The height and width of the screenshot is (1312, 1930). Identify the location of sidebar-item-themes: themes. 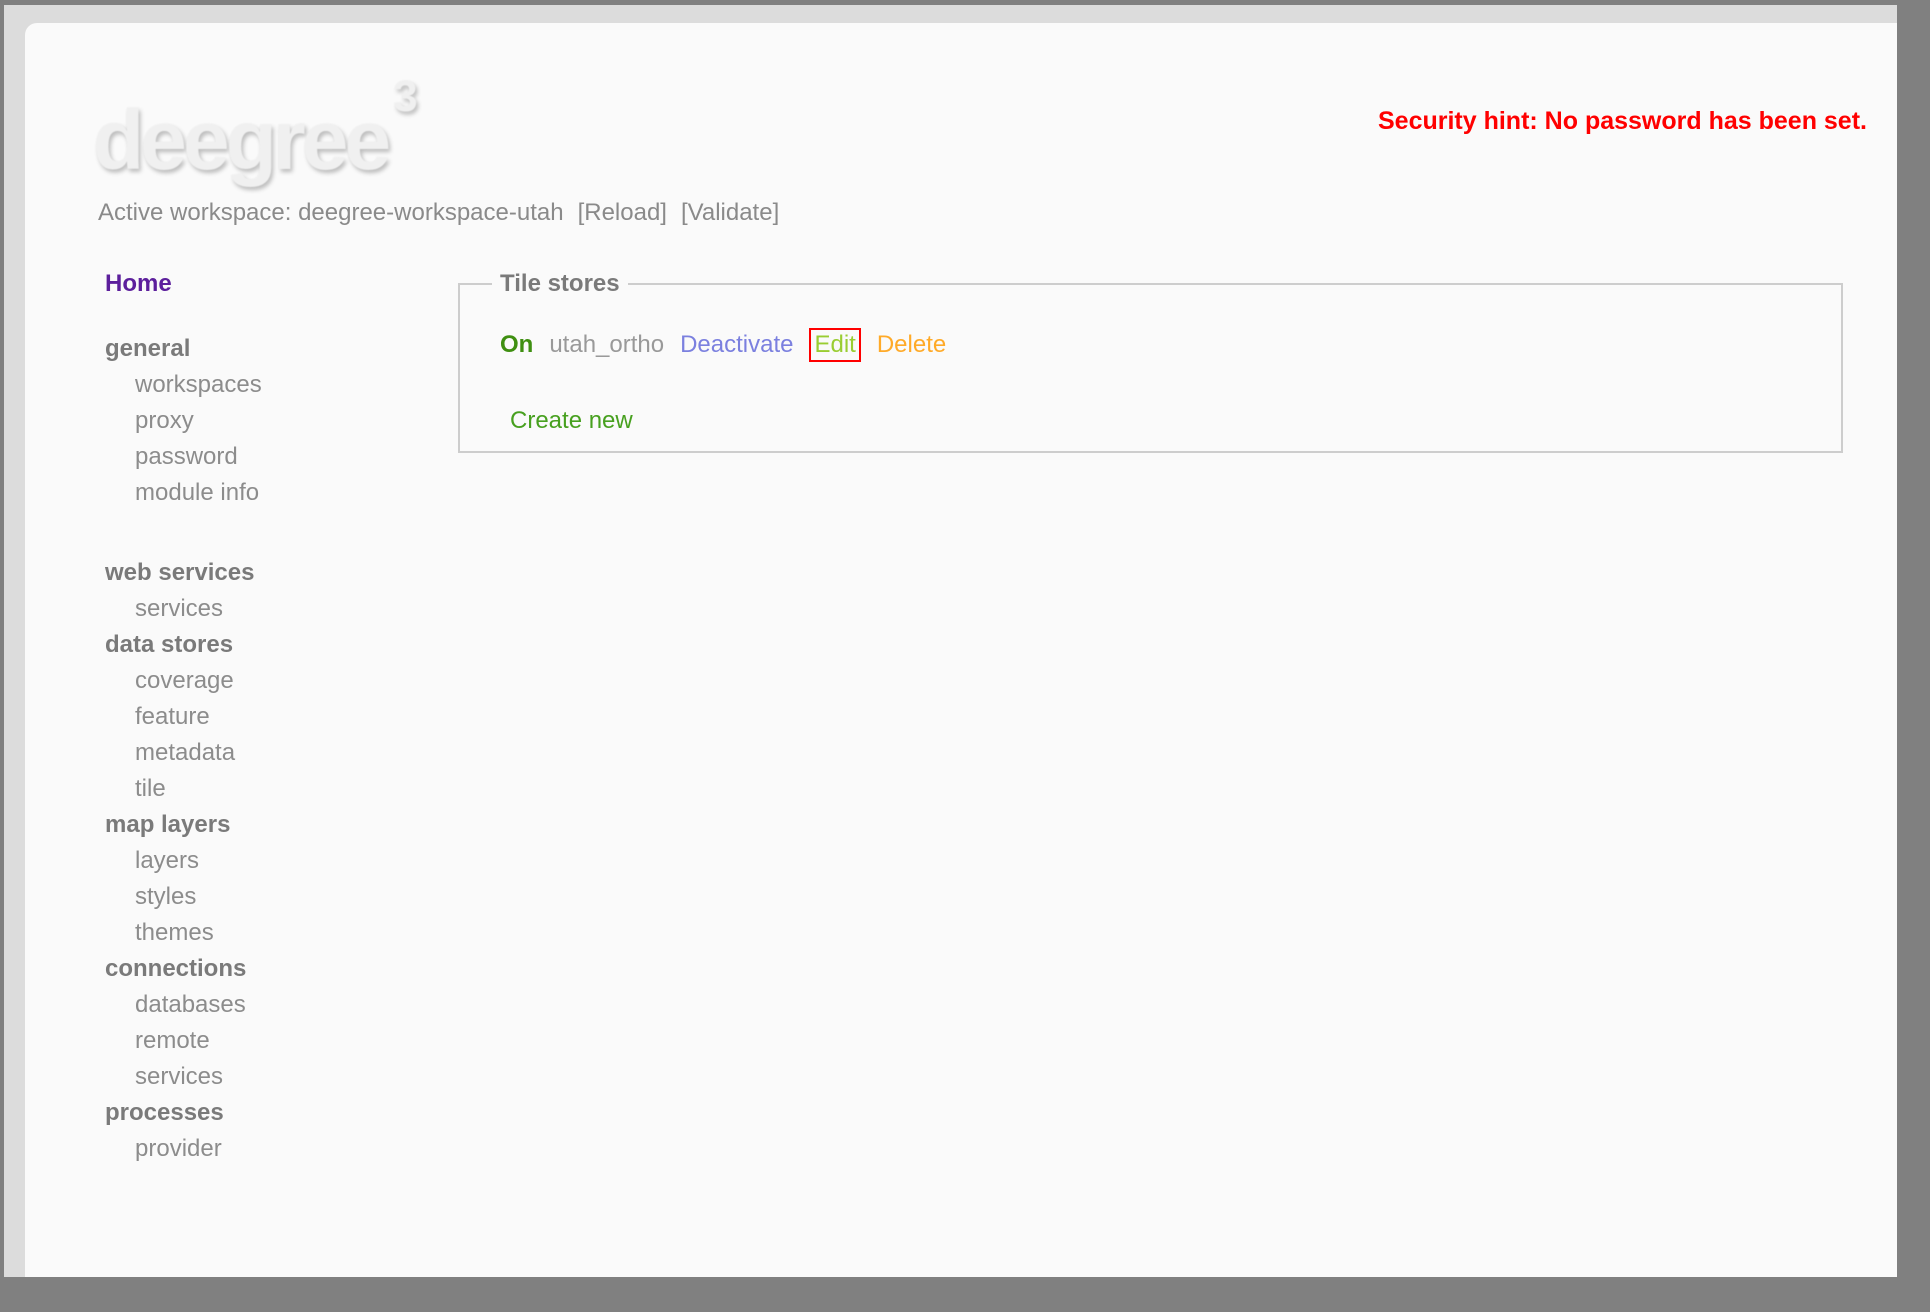
(270, 933).